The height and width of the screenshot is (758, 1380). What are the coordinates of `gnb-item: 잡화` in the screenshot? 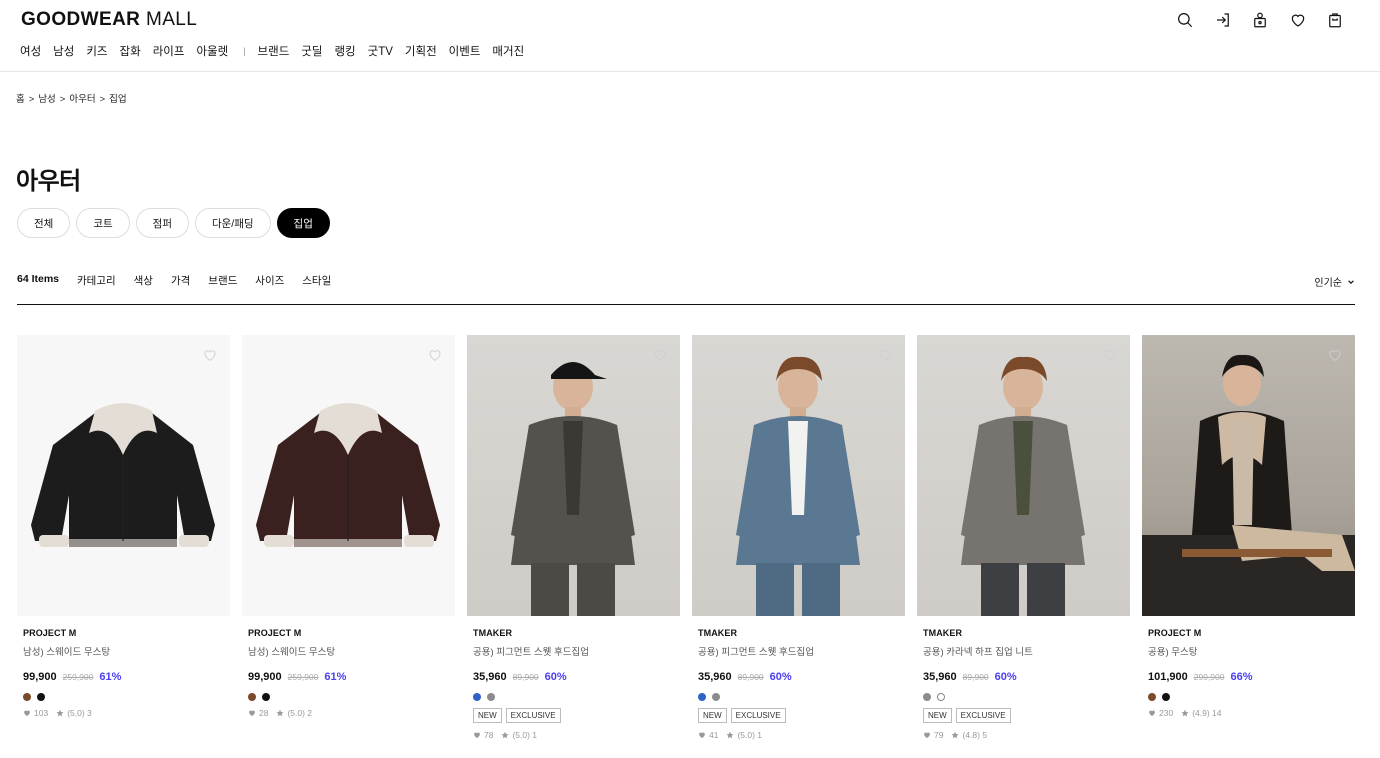 It's located at (130, 51).